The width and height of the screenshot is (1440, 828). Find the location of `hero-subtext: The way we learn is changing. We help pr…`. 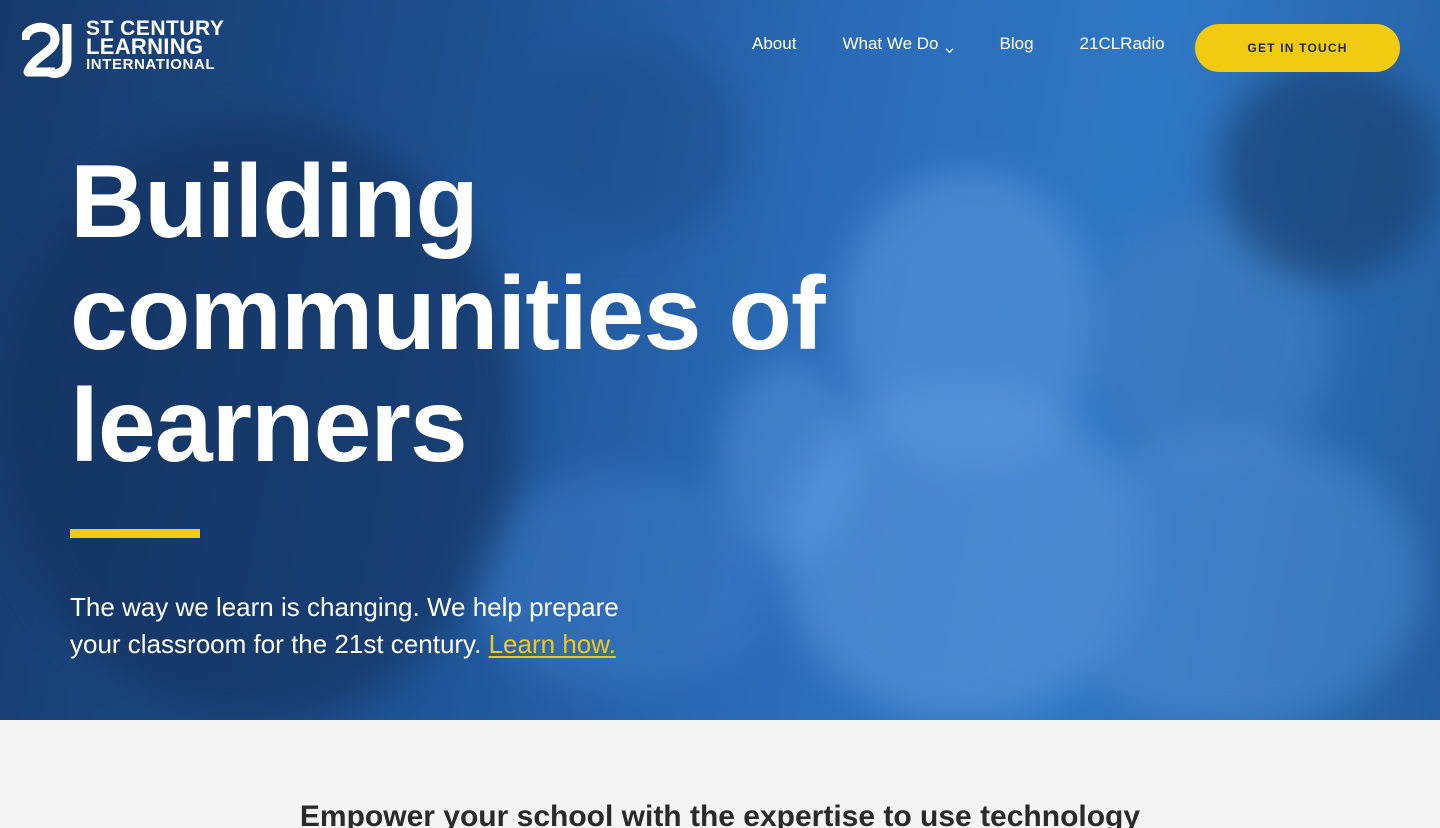

hero-subtext: The way we learn is changing. We help pr… is located at coordinates (350, 626).